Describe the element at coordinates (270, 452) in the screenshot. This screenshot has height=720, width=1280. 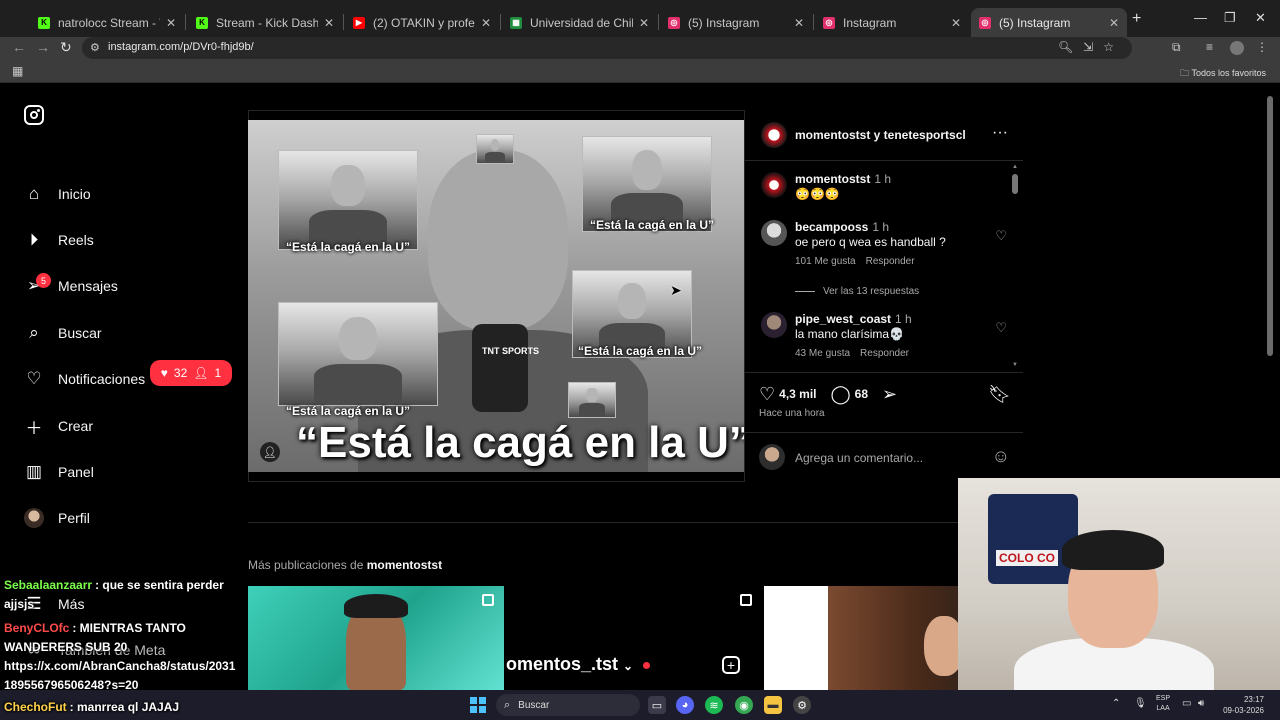
I see `tagged-users-icon: 👤︎` at that location.